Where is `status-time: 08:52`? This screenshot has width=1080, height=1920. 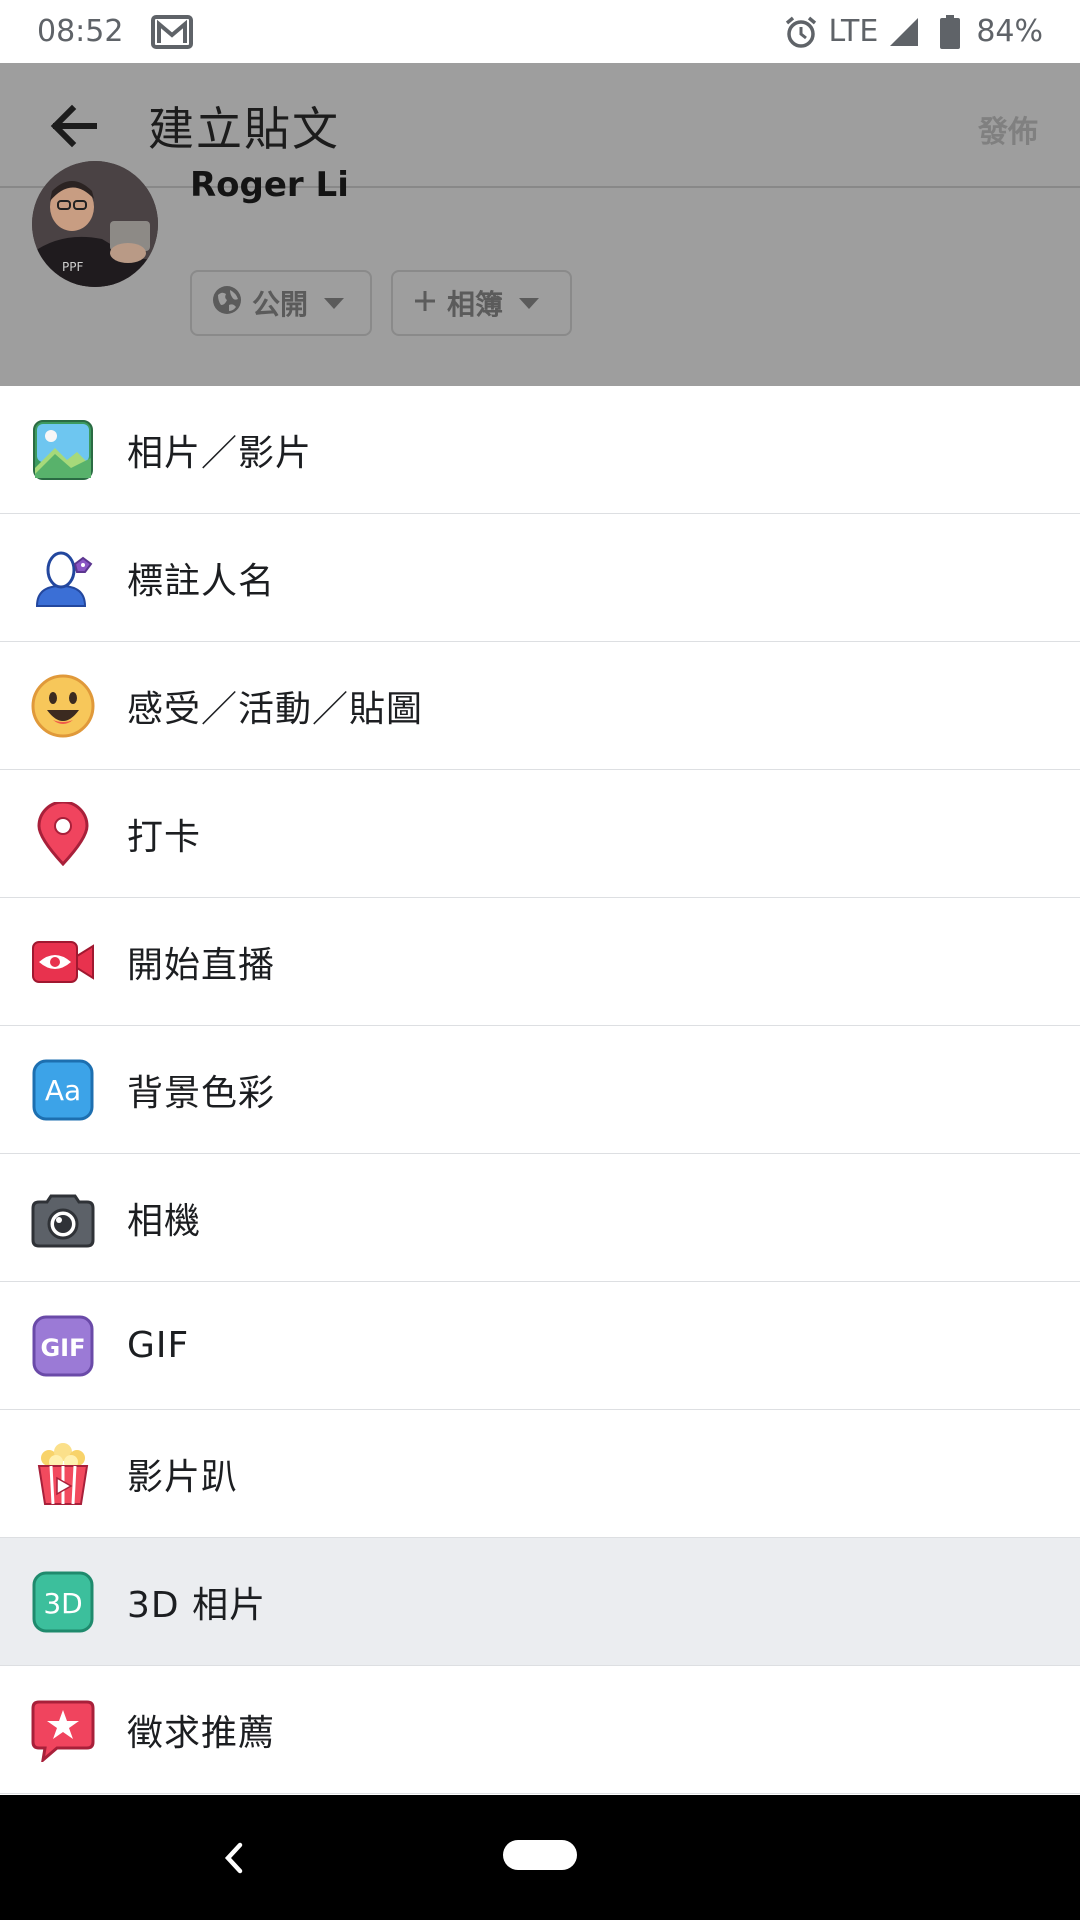
status-time: 08:52 is located at coordinates (80, 31).